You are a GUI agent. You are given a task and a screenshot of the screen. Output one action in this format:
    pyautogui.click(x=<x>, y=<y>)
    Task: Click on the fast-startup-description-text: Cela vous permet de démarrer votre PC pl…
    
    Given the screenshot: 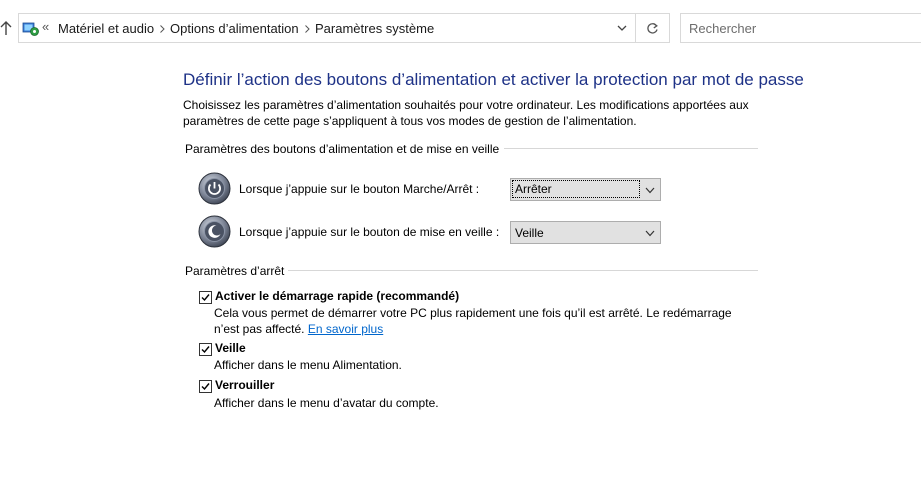 What is the action you would take?
    pyautogui.click(x=473, y=321)
    